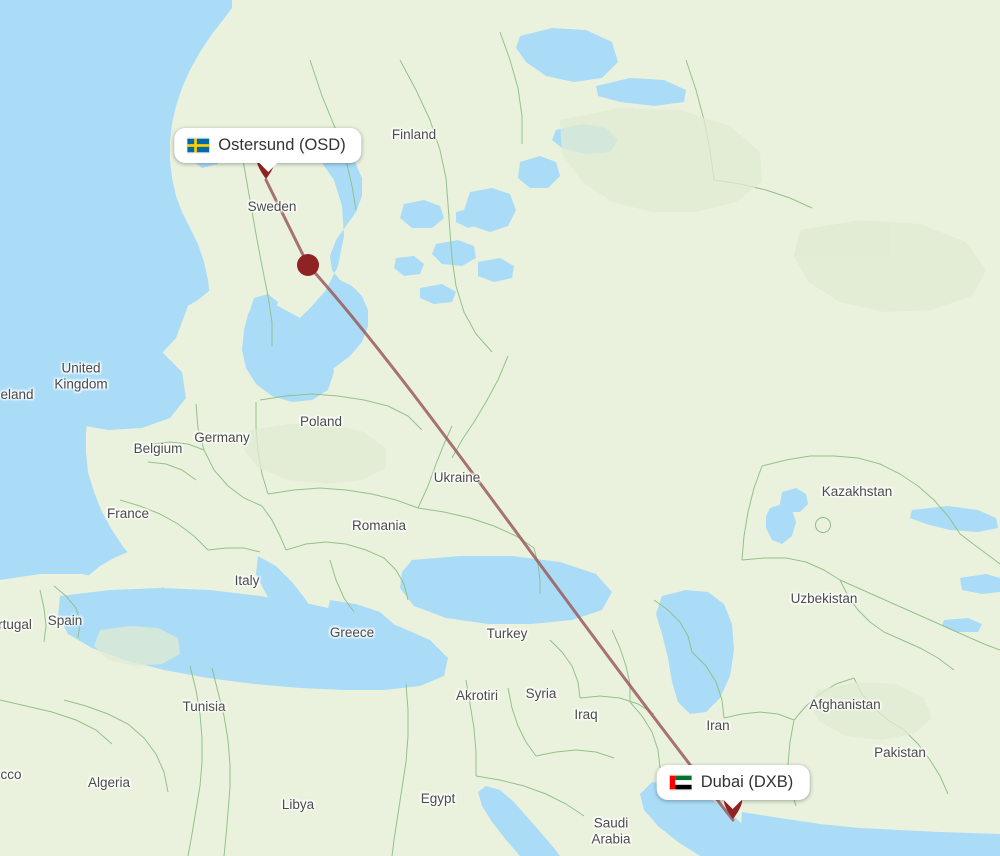 The image size is (1000, 856). Describe the element at coordinates (747, 782) in the screenshot. I see `airport-label: Dubai (DXB)` at that location.